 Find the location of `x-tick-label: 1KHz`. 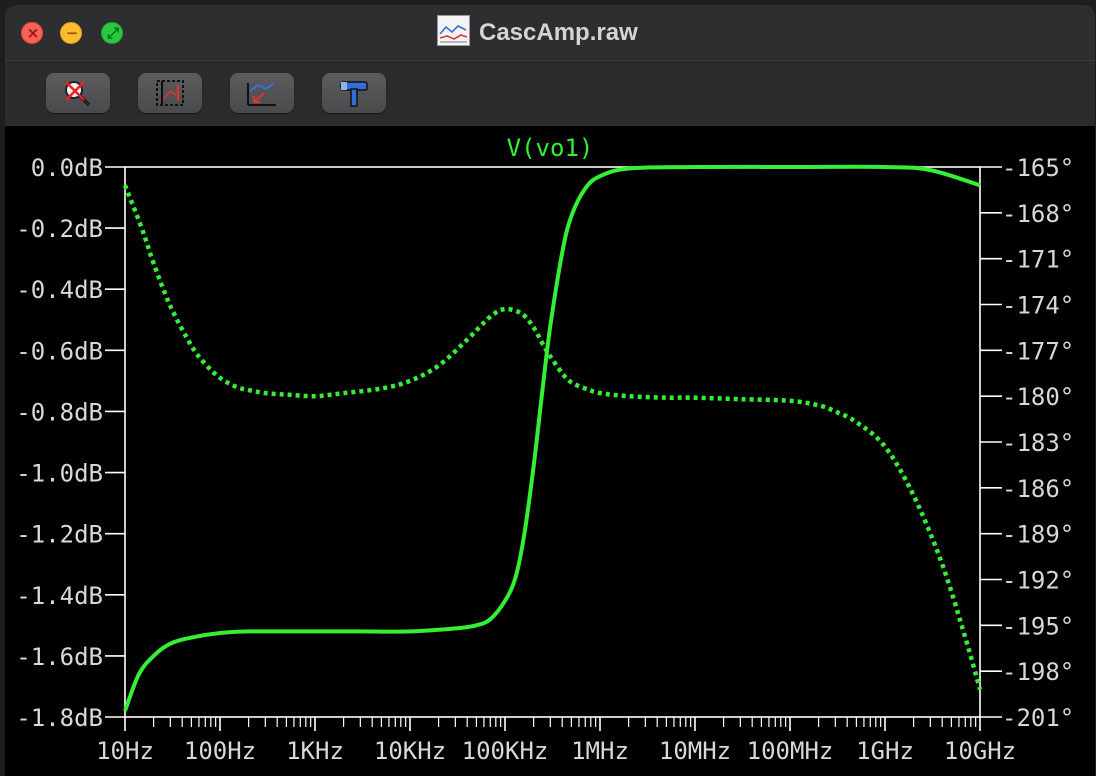

x-tick-label: 1KHz is located at coordinates (315, 751).